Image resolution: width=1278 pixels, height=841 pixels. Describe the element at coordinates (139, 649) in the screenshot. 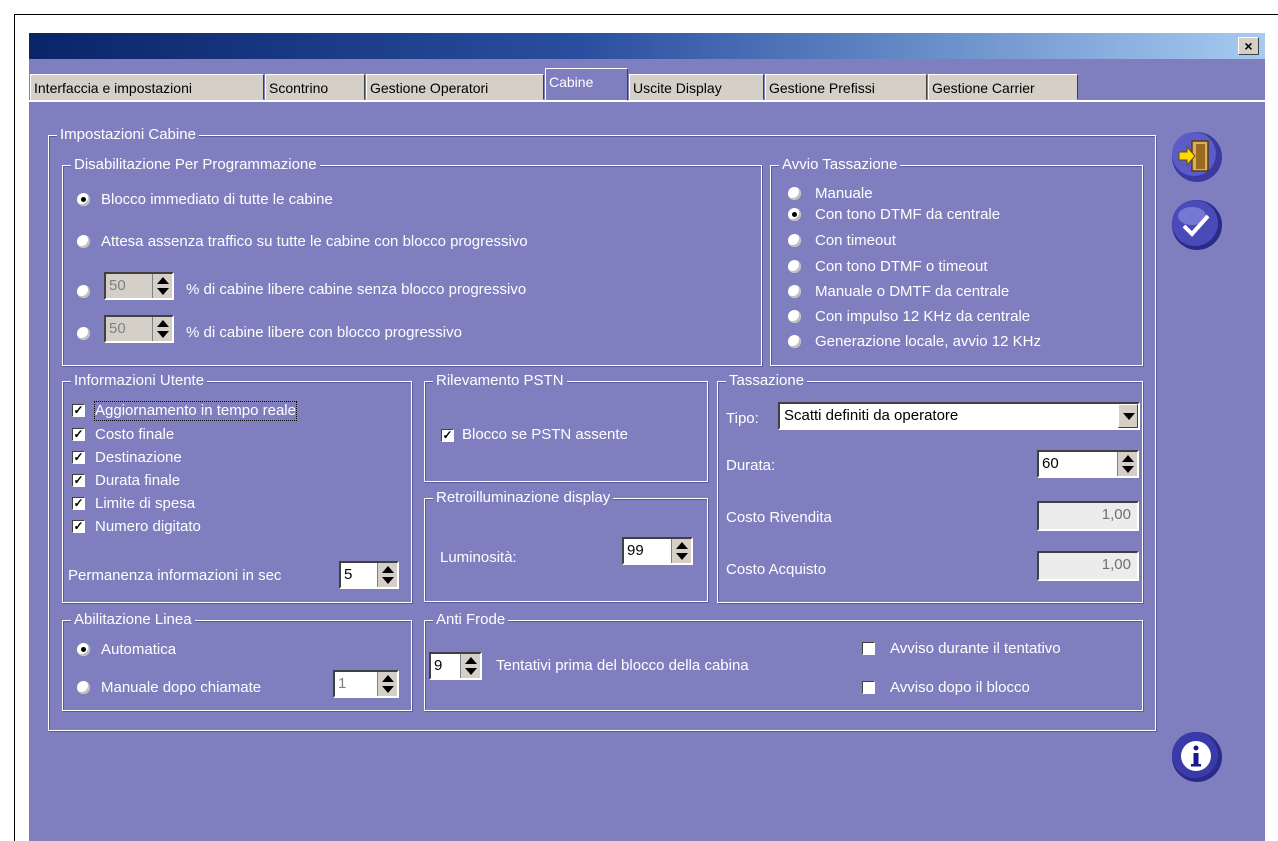

I see `radio-label: Automatica` at that location.